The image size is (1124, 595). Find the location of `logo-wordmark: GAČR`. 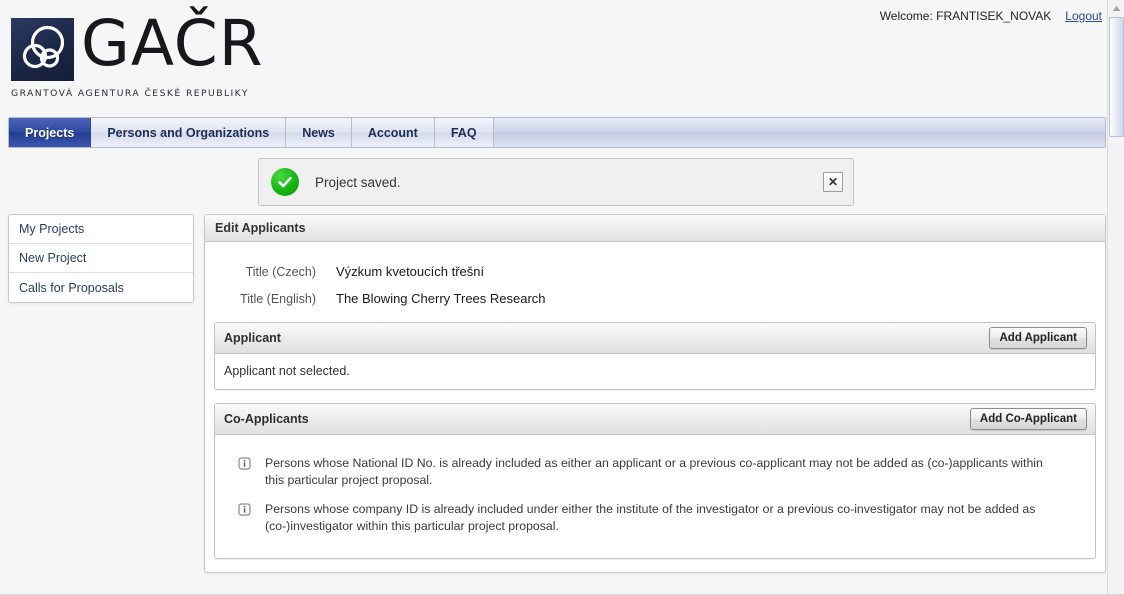

logo-wordmark: GAČR is located at coordinates (172, 43).